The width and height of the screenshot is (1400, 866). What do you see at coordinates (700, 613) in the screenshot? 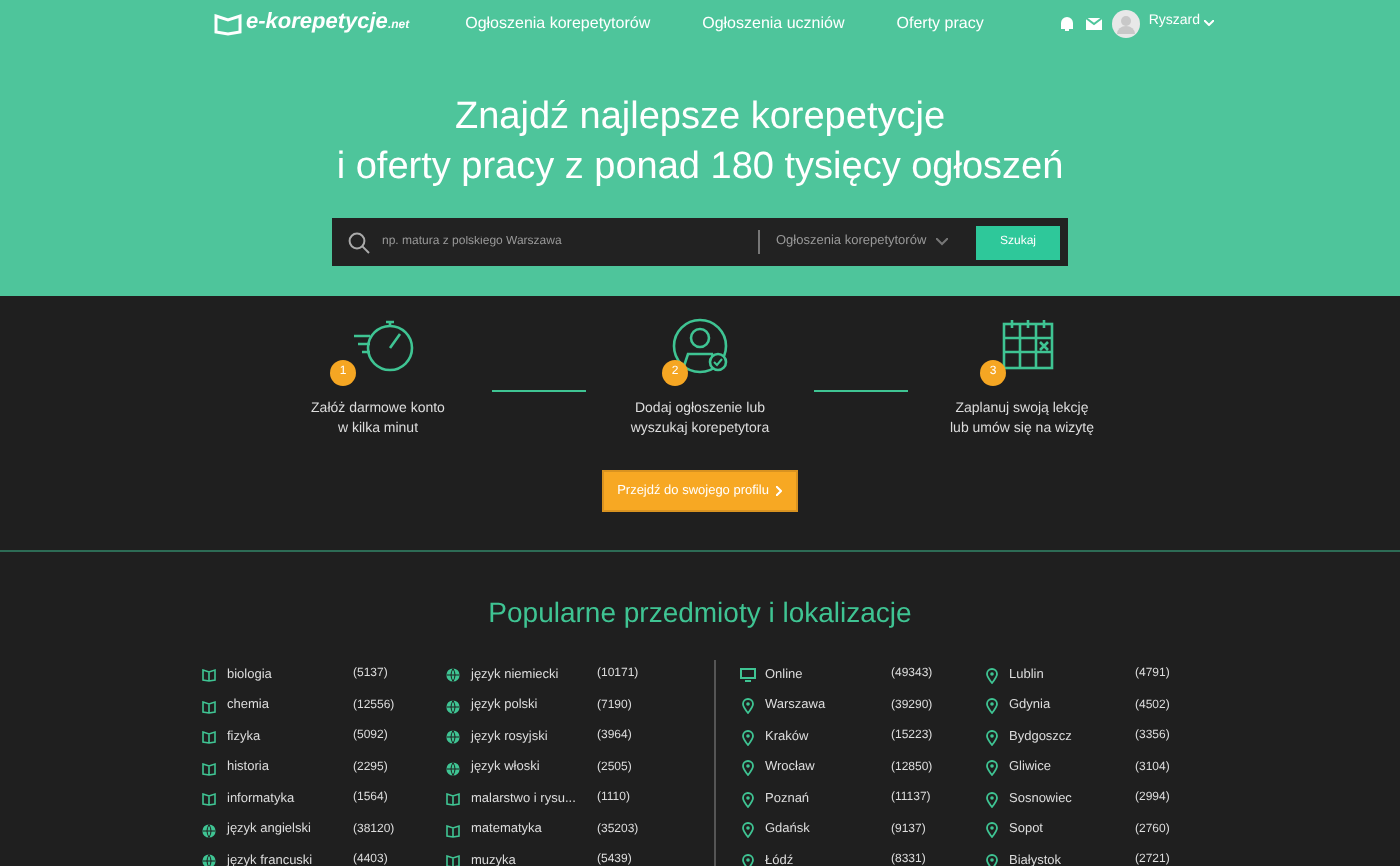
I see `section-title: Popularne przedmioty i lokalizacje` at bounding box center [700, 613].